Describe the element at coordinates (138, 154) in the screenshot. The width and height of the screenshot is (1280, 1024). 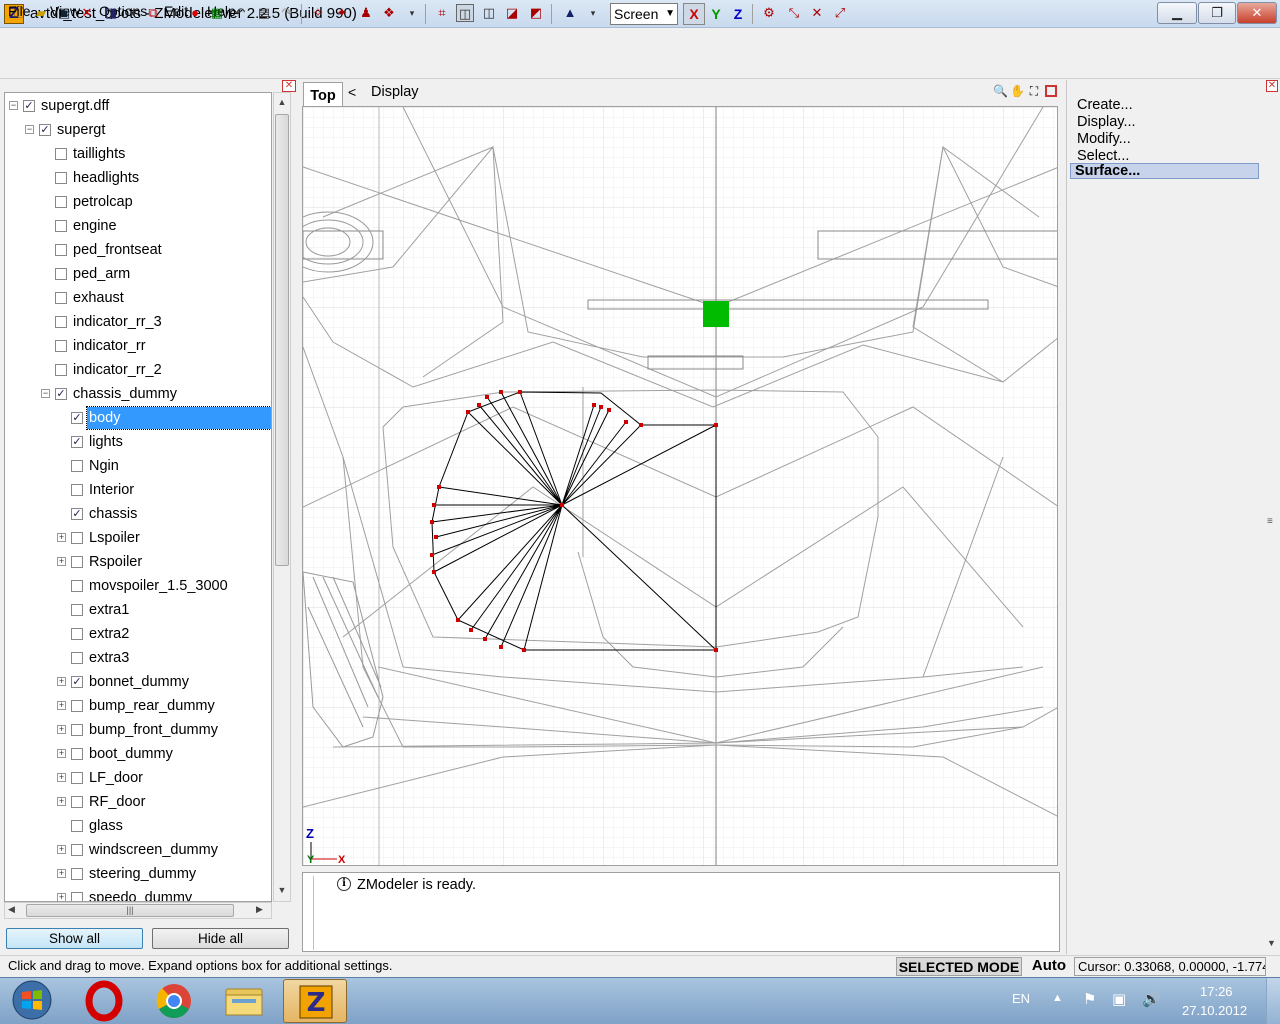
I see `tree-node: taillights` at that location.